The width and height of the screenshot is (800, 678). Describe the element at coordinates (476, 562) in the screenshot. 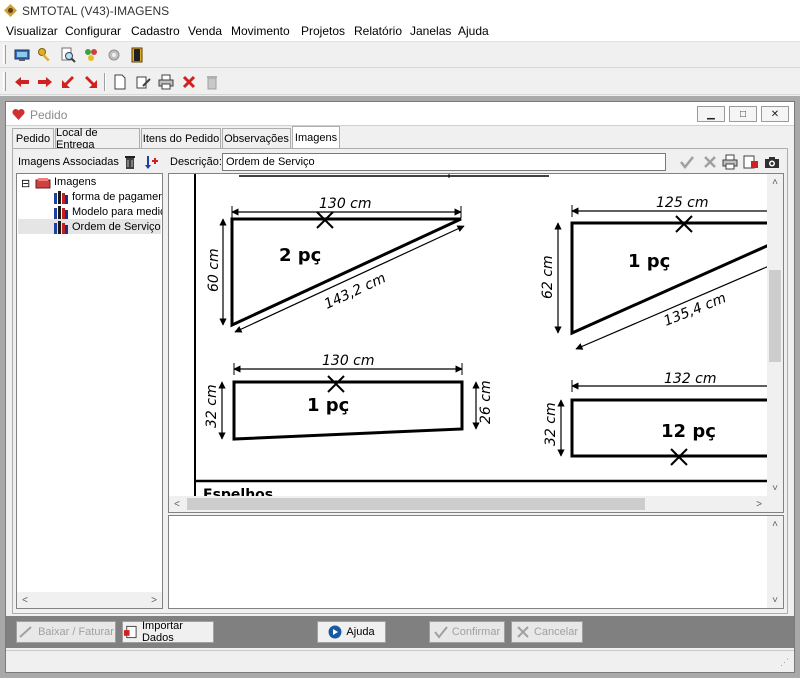

I see `image-notes-box: ˄ ˅` at that location.